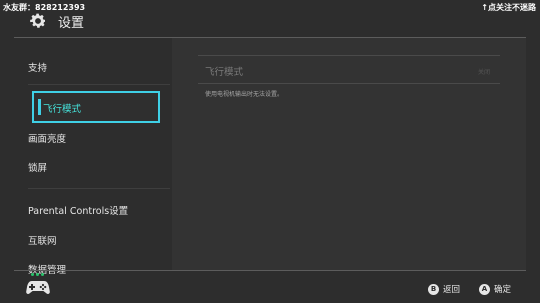  I want to click on page-header: 设置, so click(56, 21).